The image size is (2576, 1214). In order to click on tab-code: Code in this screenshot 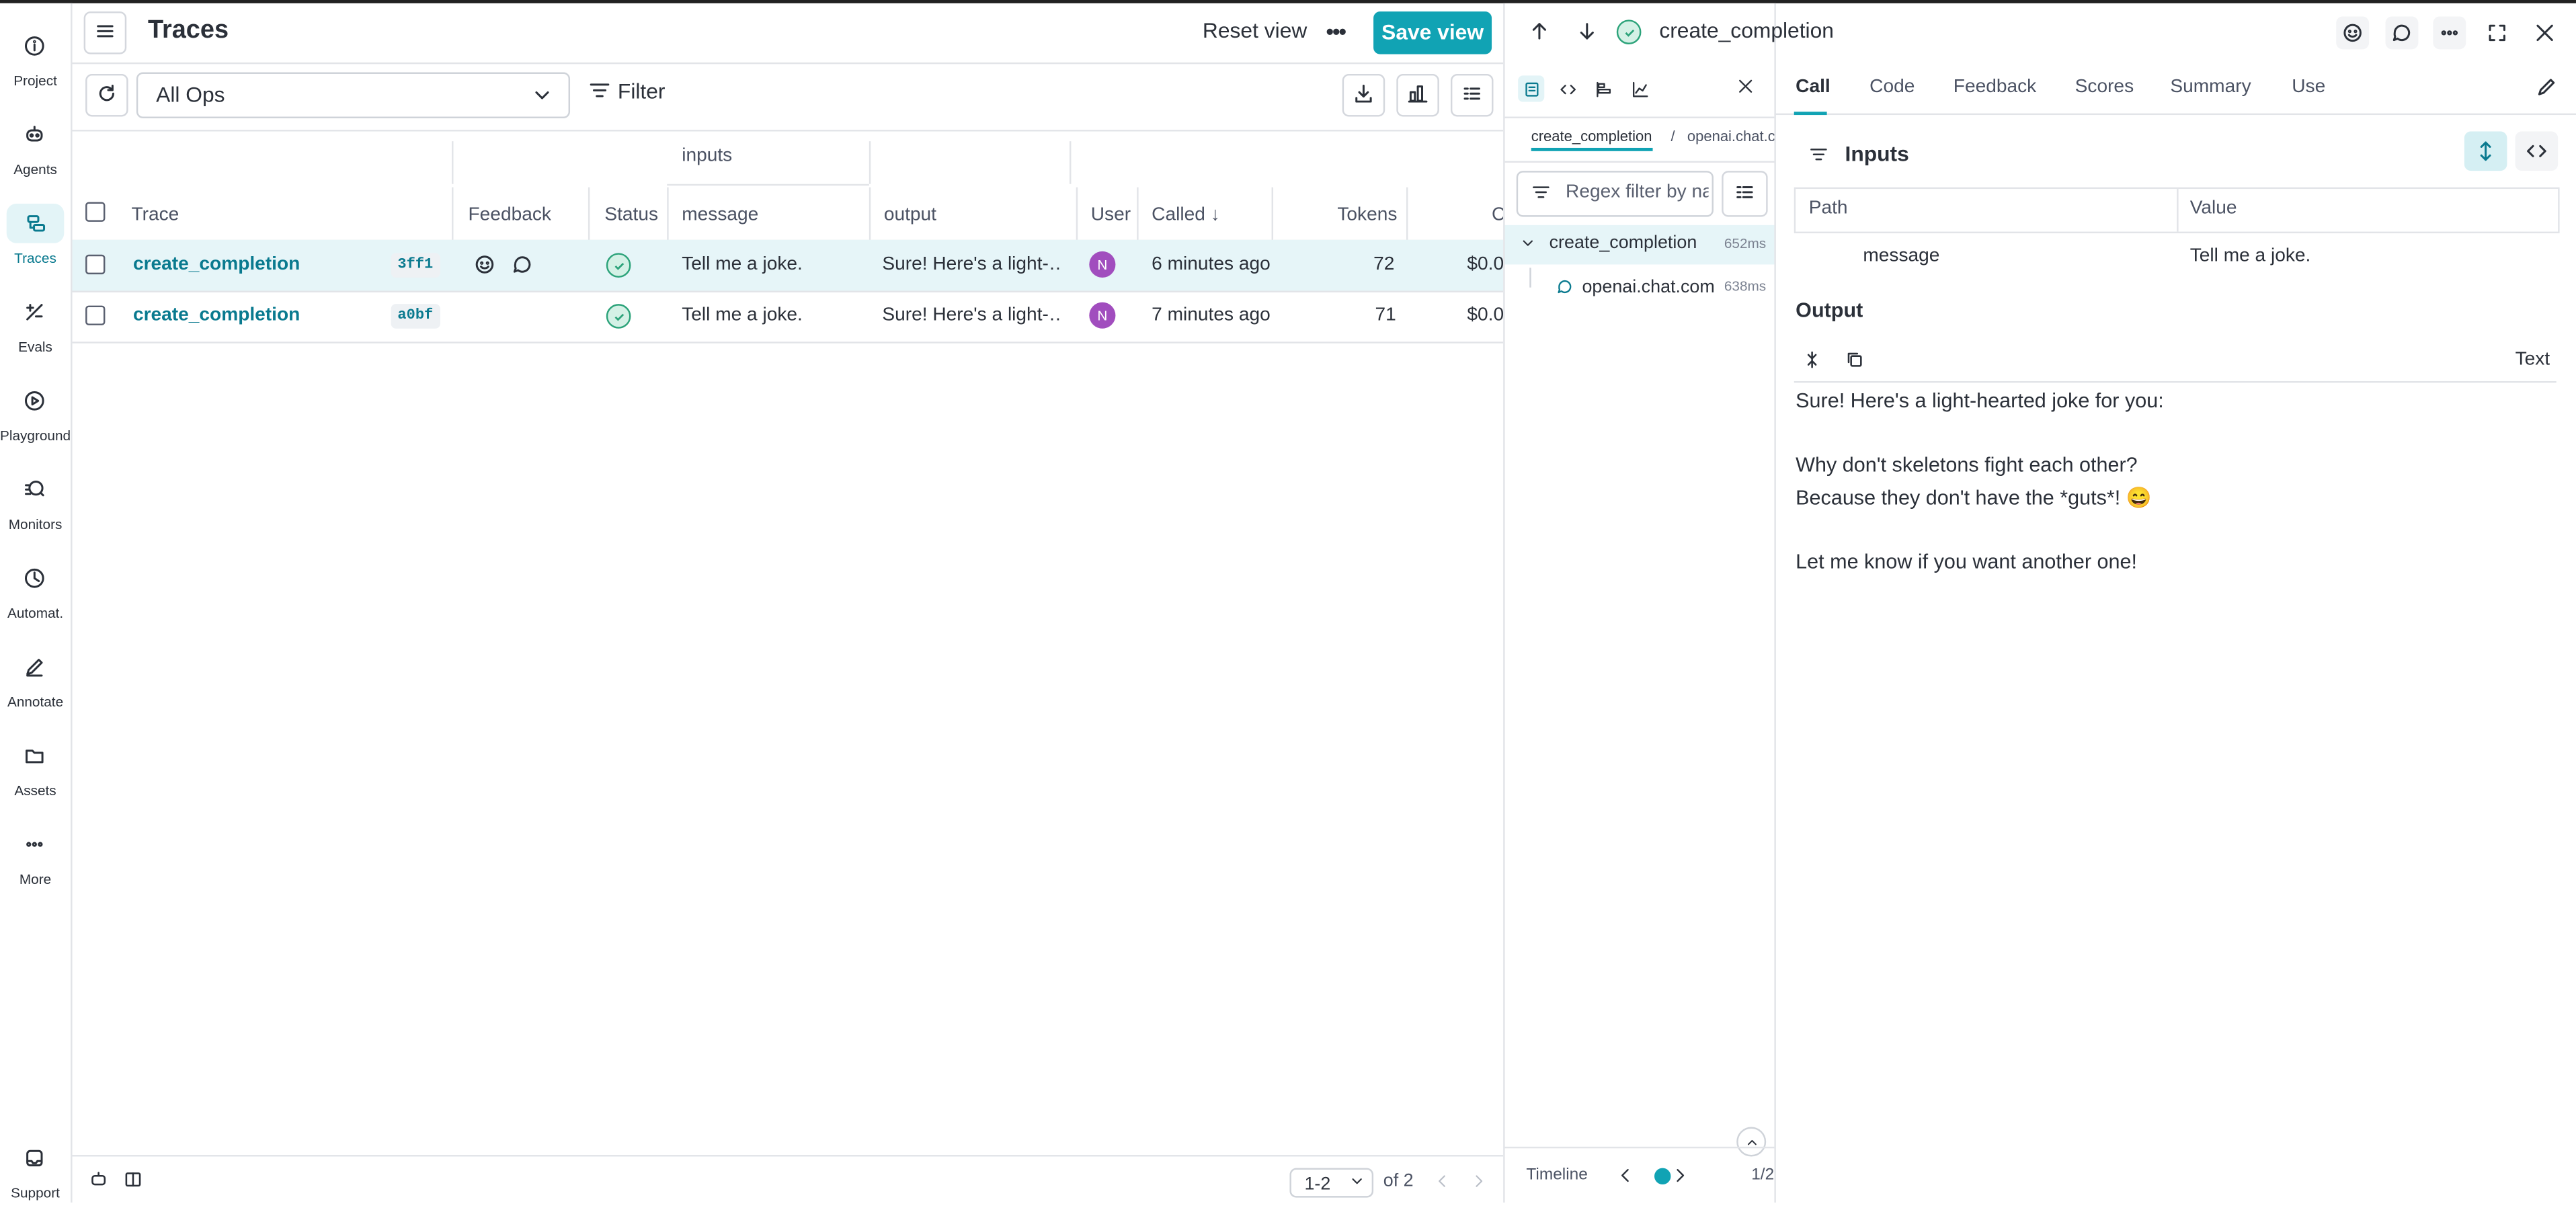, I will do `click(1892, 87)`.